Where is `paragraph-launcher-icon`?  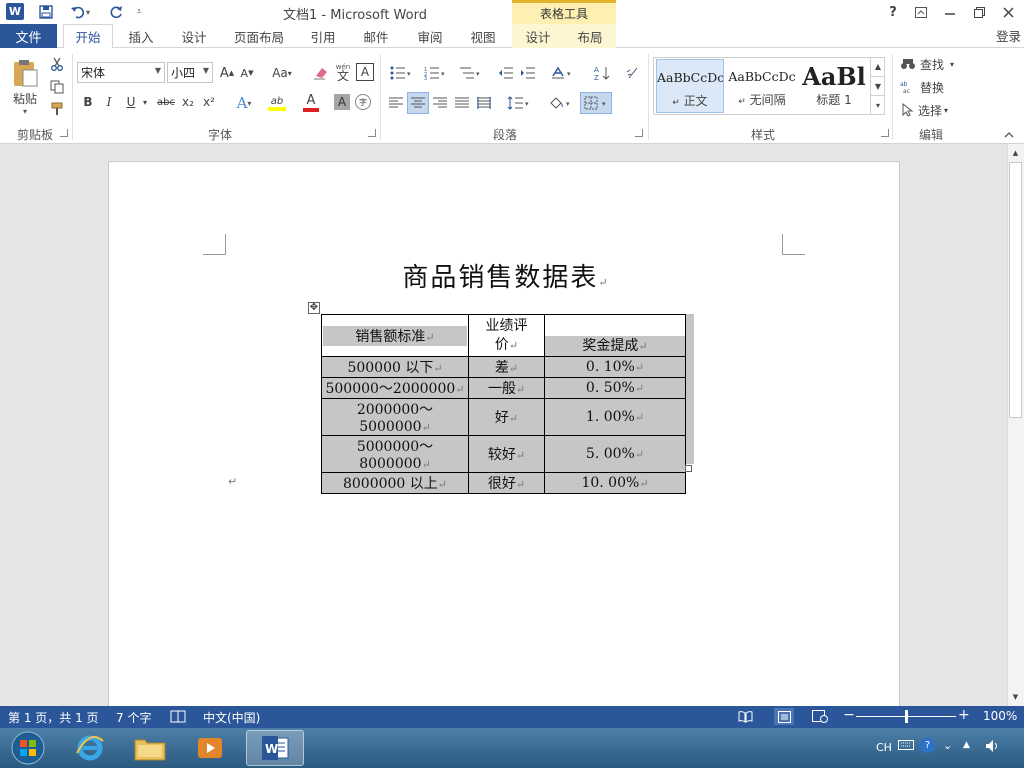 paragraph-launcher-icon is located at coordinates (639, 133).